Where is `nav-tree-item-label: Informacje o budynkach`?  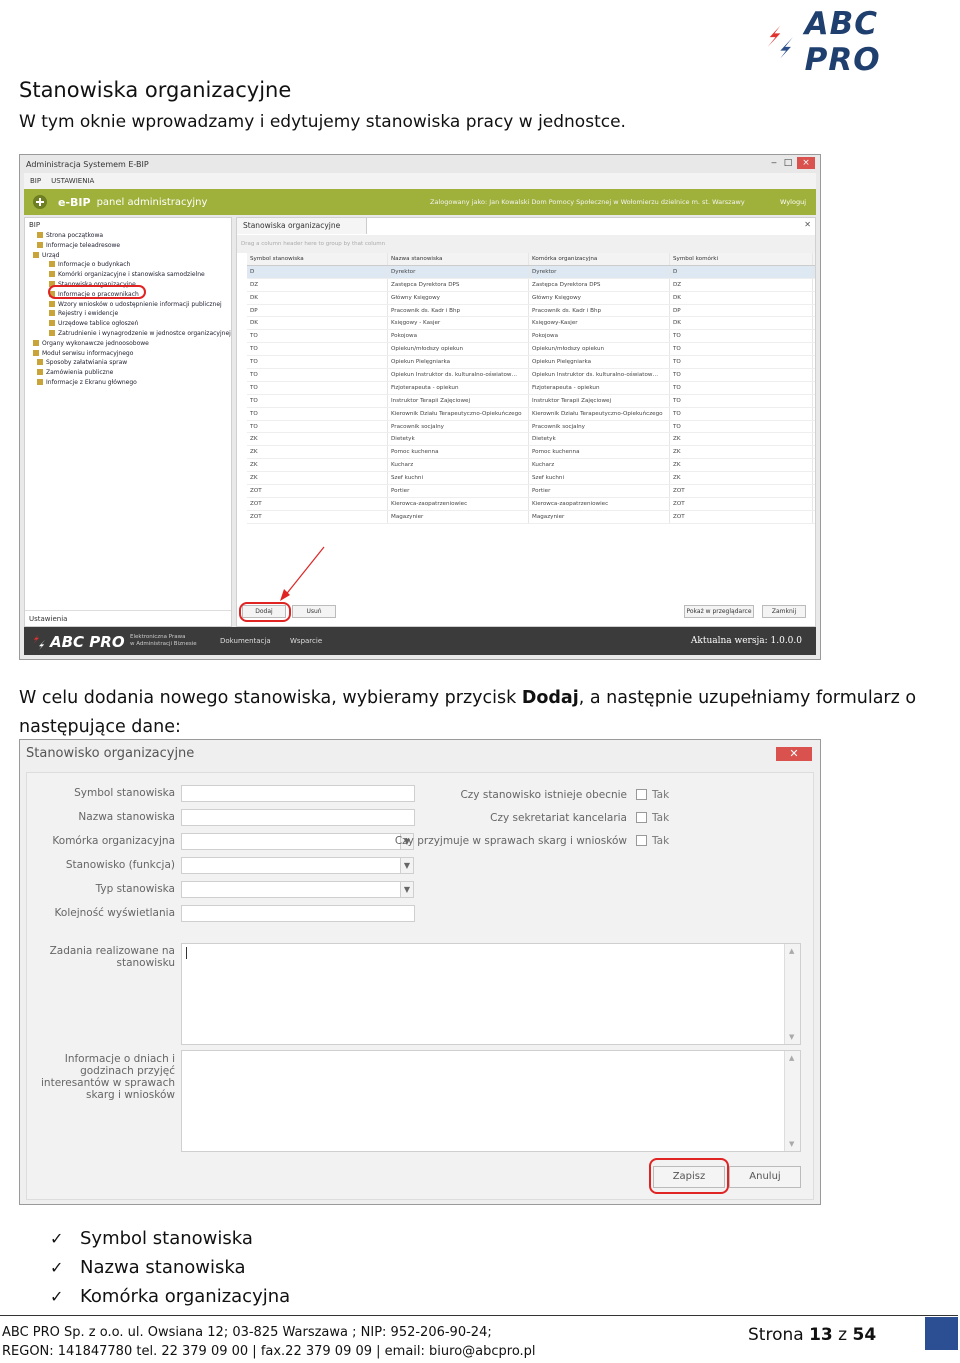 nav-tree-item-label: Informacje o budynkach is located at coordinates (94, 265).